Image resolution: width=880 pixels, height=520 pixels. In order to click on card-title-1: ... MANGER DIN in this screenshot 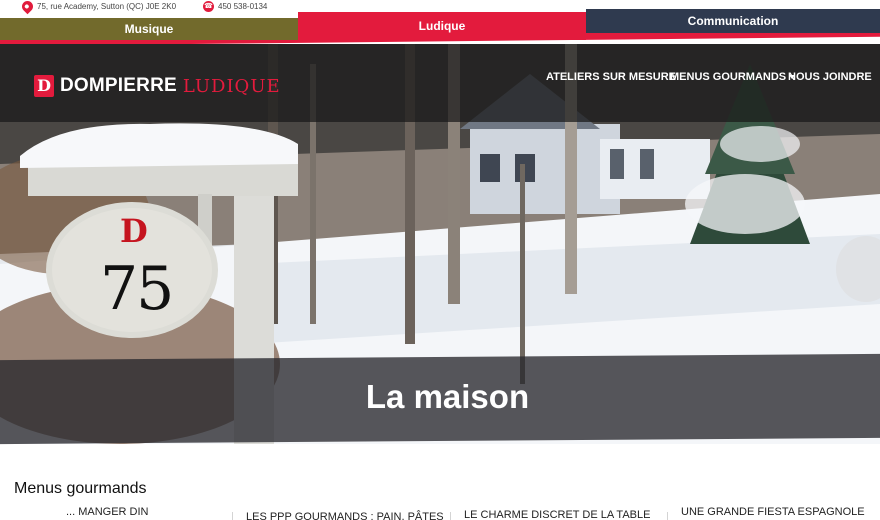, I will do `click(107, 512)`.